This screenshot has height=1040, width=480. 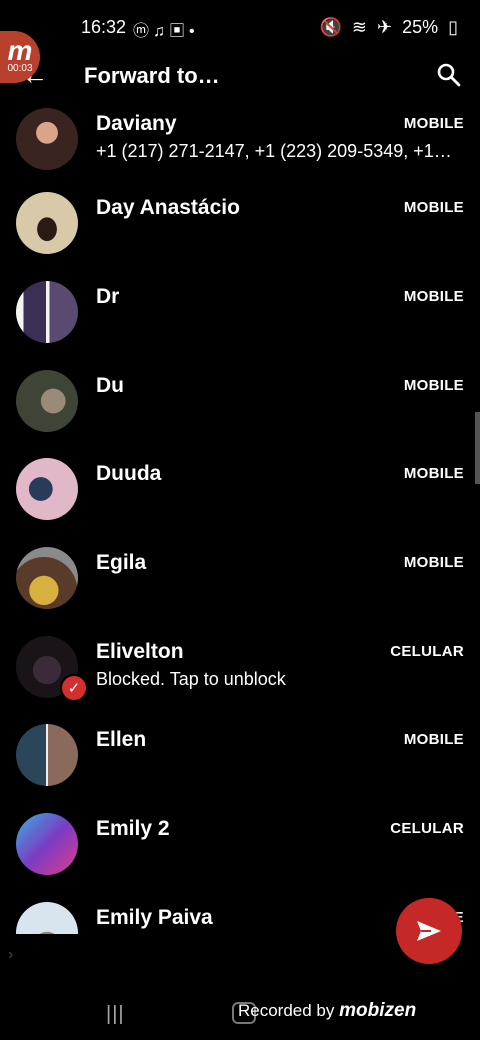 What do you see at coordinates (168, 207) in the screenshot?
I see `contact-name: Day Anastácio` at bounding box center [168, 207].